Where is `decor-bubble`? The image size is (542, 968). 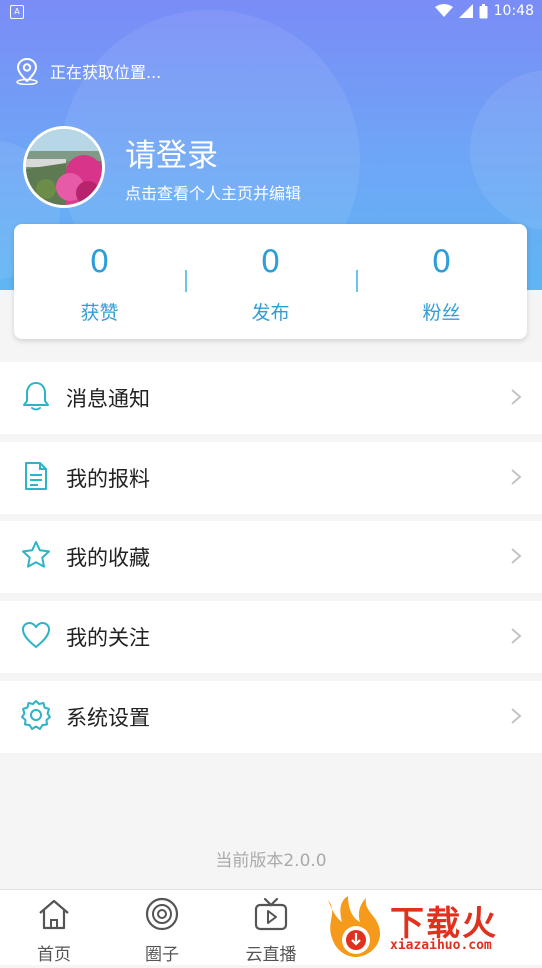 decor-bubble is located at coordinates (506, 150).